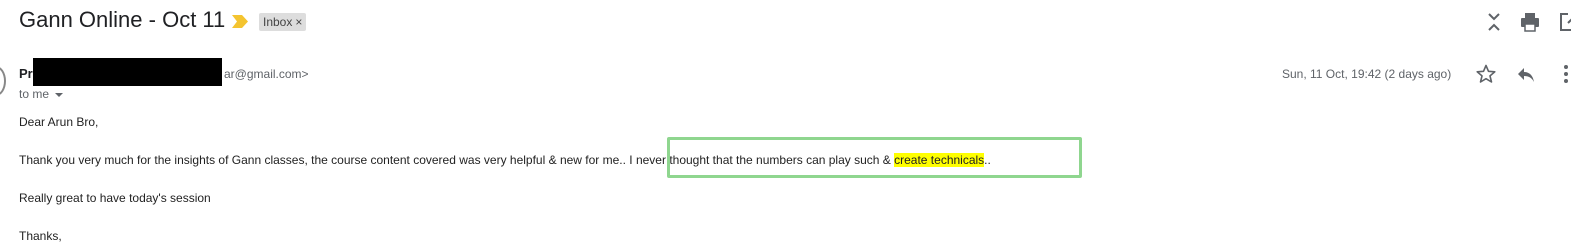  What do you see at coordinates (127, 72) in the screenshot?
I see `redaction-block` at bounding box center [127, 72].